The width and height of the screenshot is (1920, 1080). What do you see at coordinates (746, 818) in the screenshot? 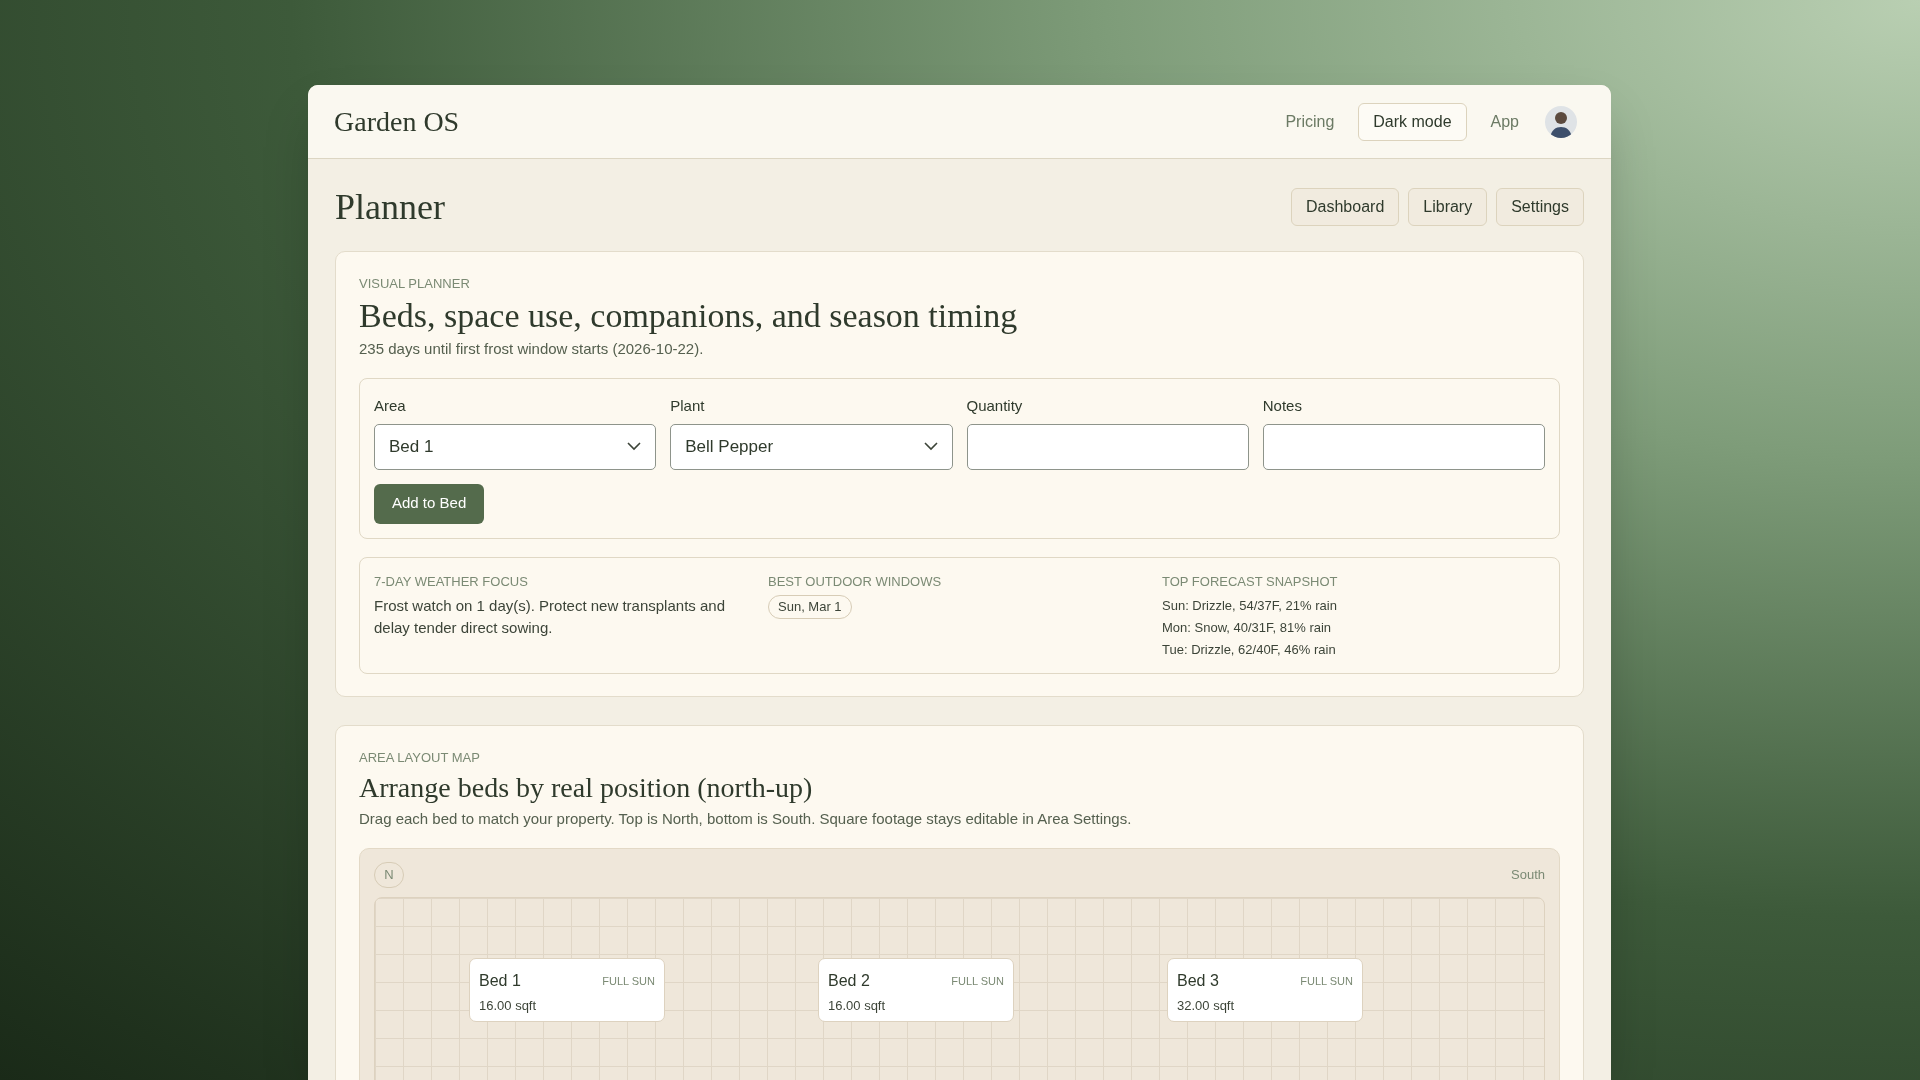
I see `section-description: Drag each bed to match your property. Top is North, bottom is South. Square footage stays editable in Area Settings.` at bounding box center [746, 818].